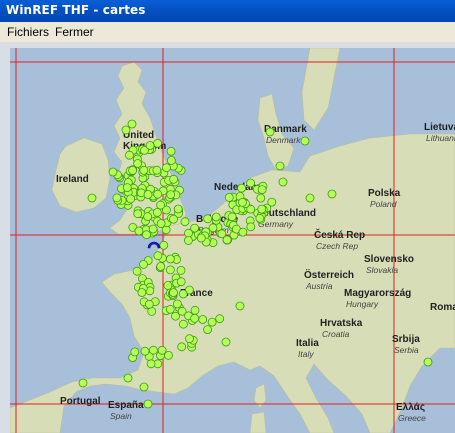  I want to click on menu-fermer: Fermer, so click(74, 32).